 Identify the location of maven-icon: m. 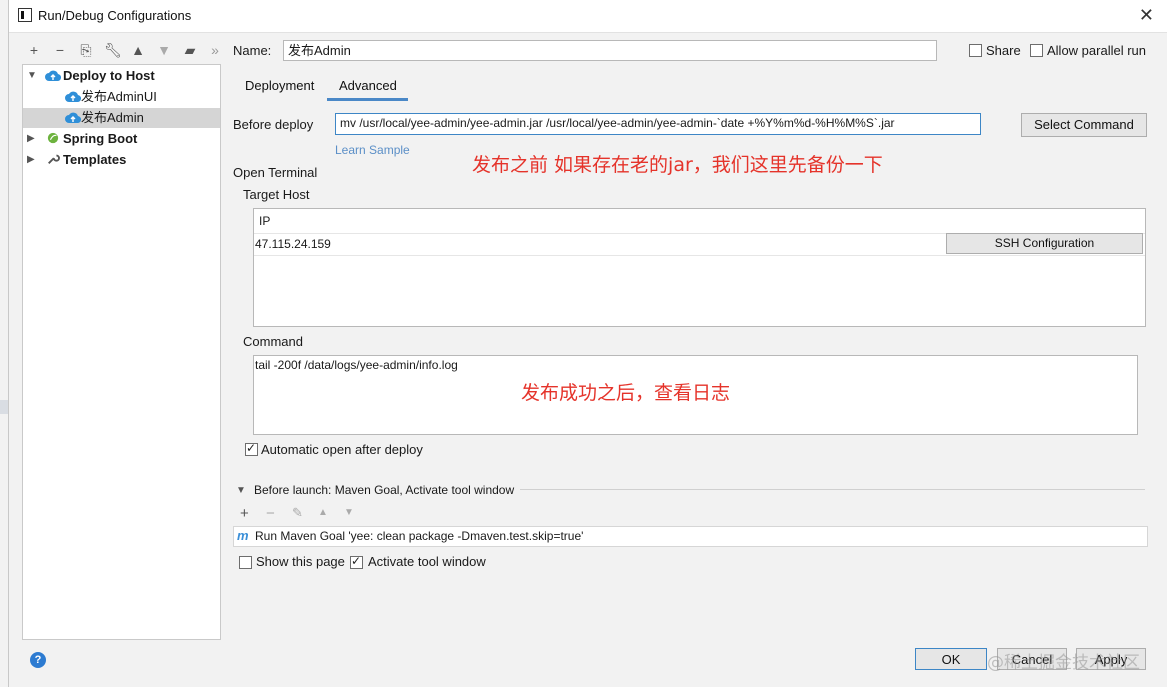
(243, 535).